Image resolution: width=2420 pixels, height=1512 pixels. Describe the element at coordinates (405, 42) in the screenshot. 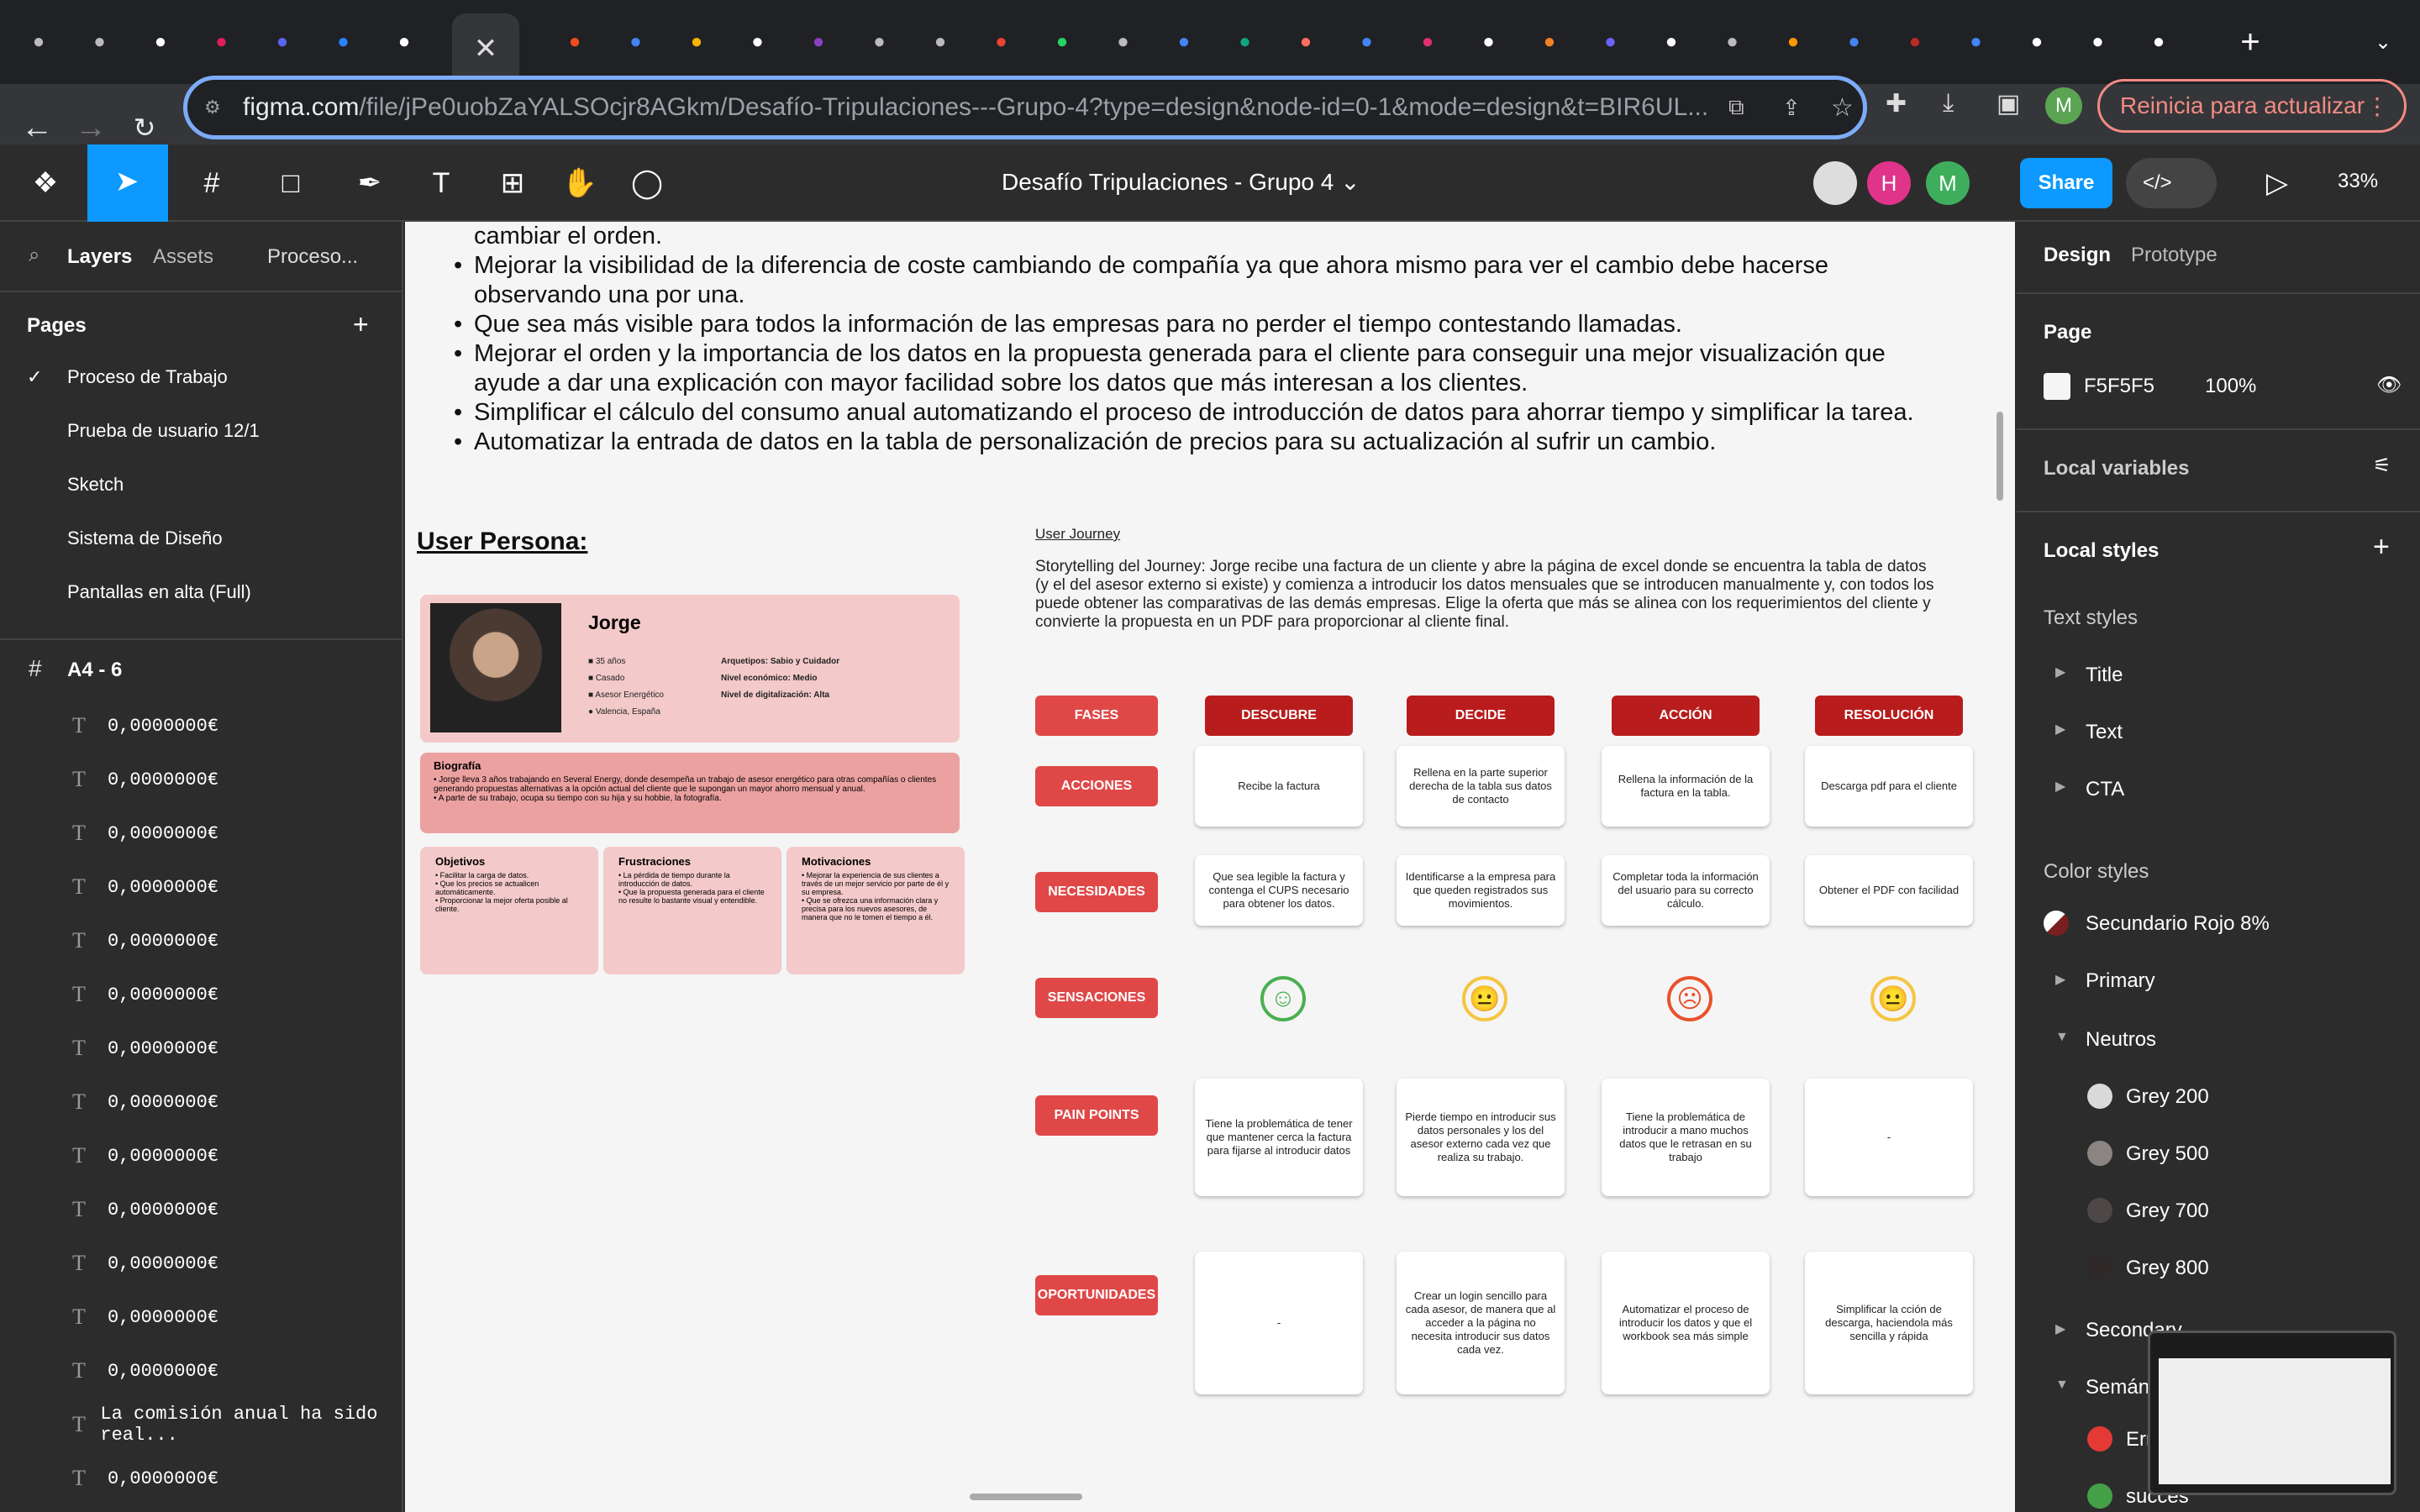

I see `trello-icon: ●` at that location.